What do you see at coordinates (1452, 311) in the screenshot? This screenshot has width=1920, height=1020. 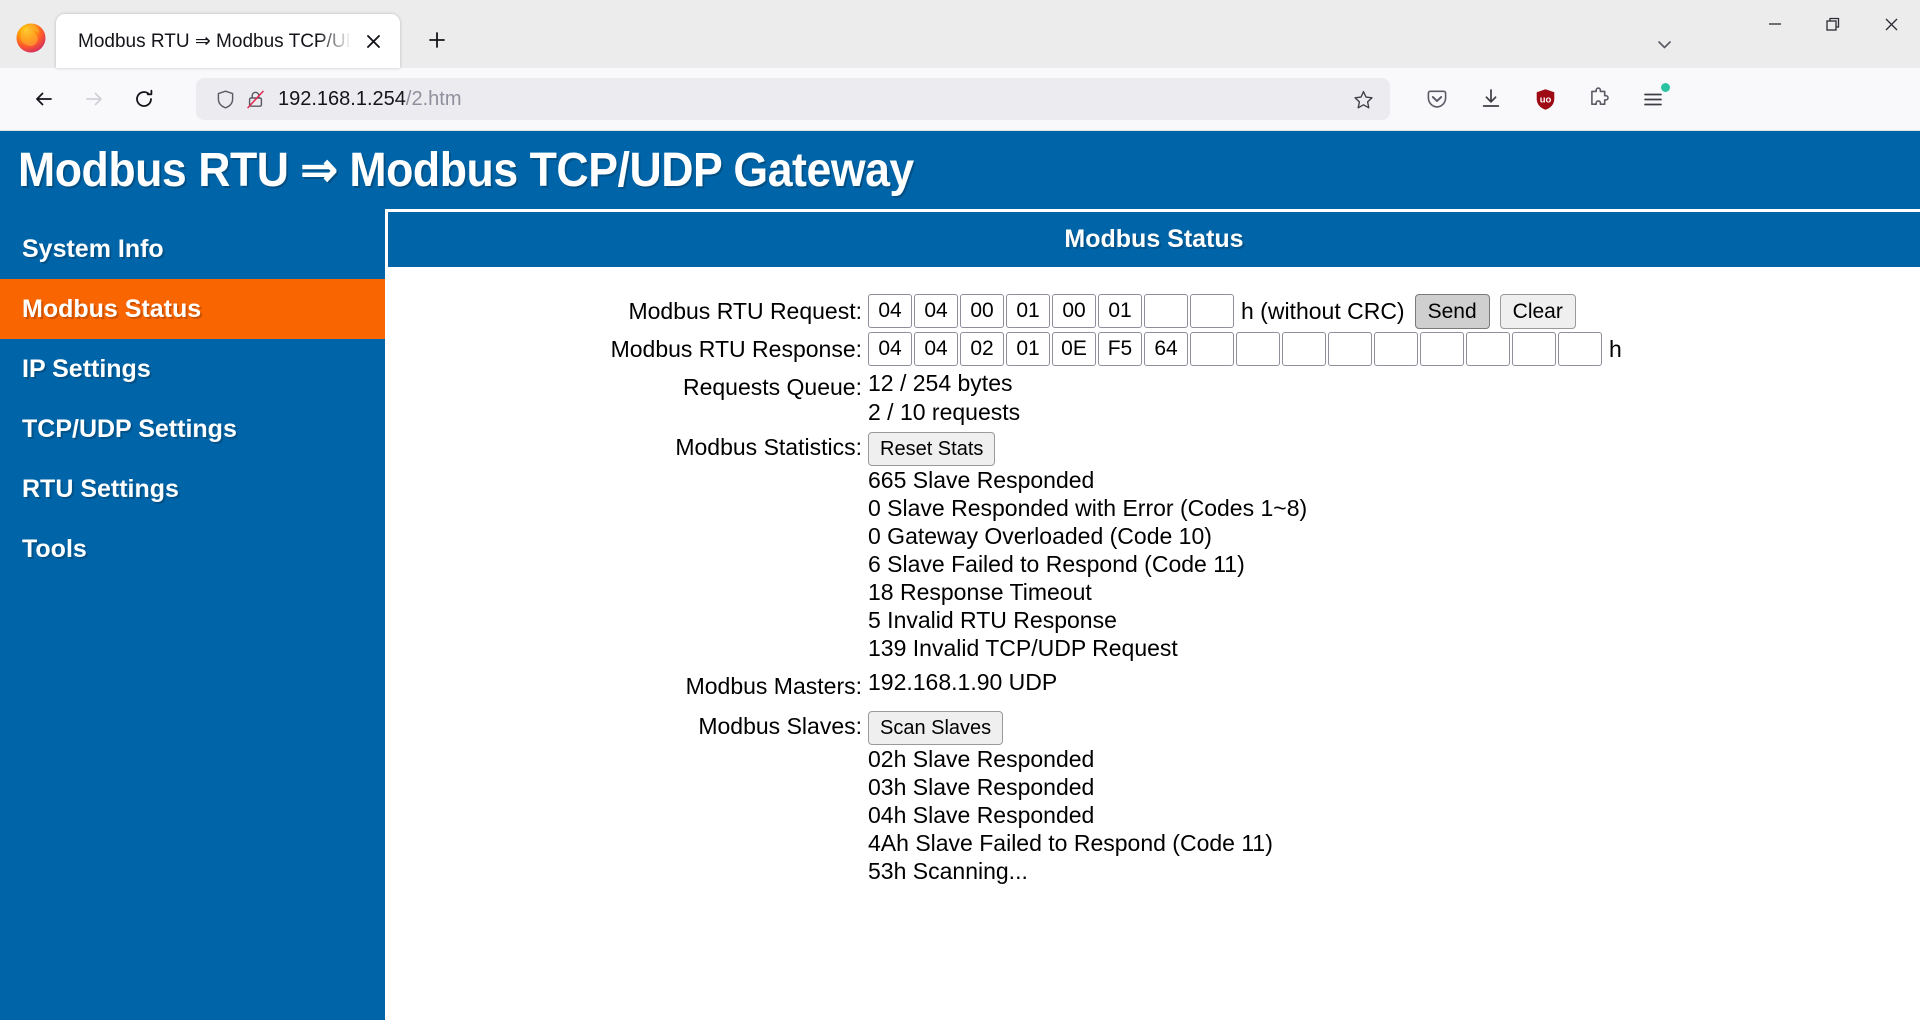 I see `send-button: Send` at bounding box center [1452, 311].